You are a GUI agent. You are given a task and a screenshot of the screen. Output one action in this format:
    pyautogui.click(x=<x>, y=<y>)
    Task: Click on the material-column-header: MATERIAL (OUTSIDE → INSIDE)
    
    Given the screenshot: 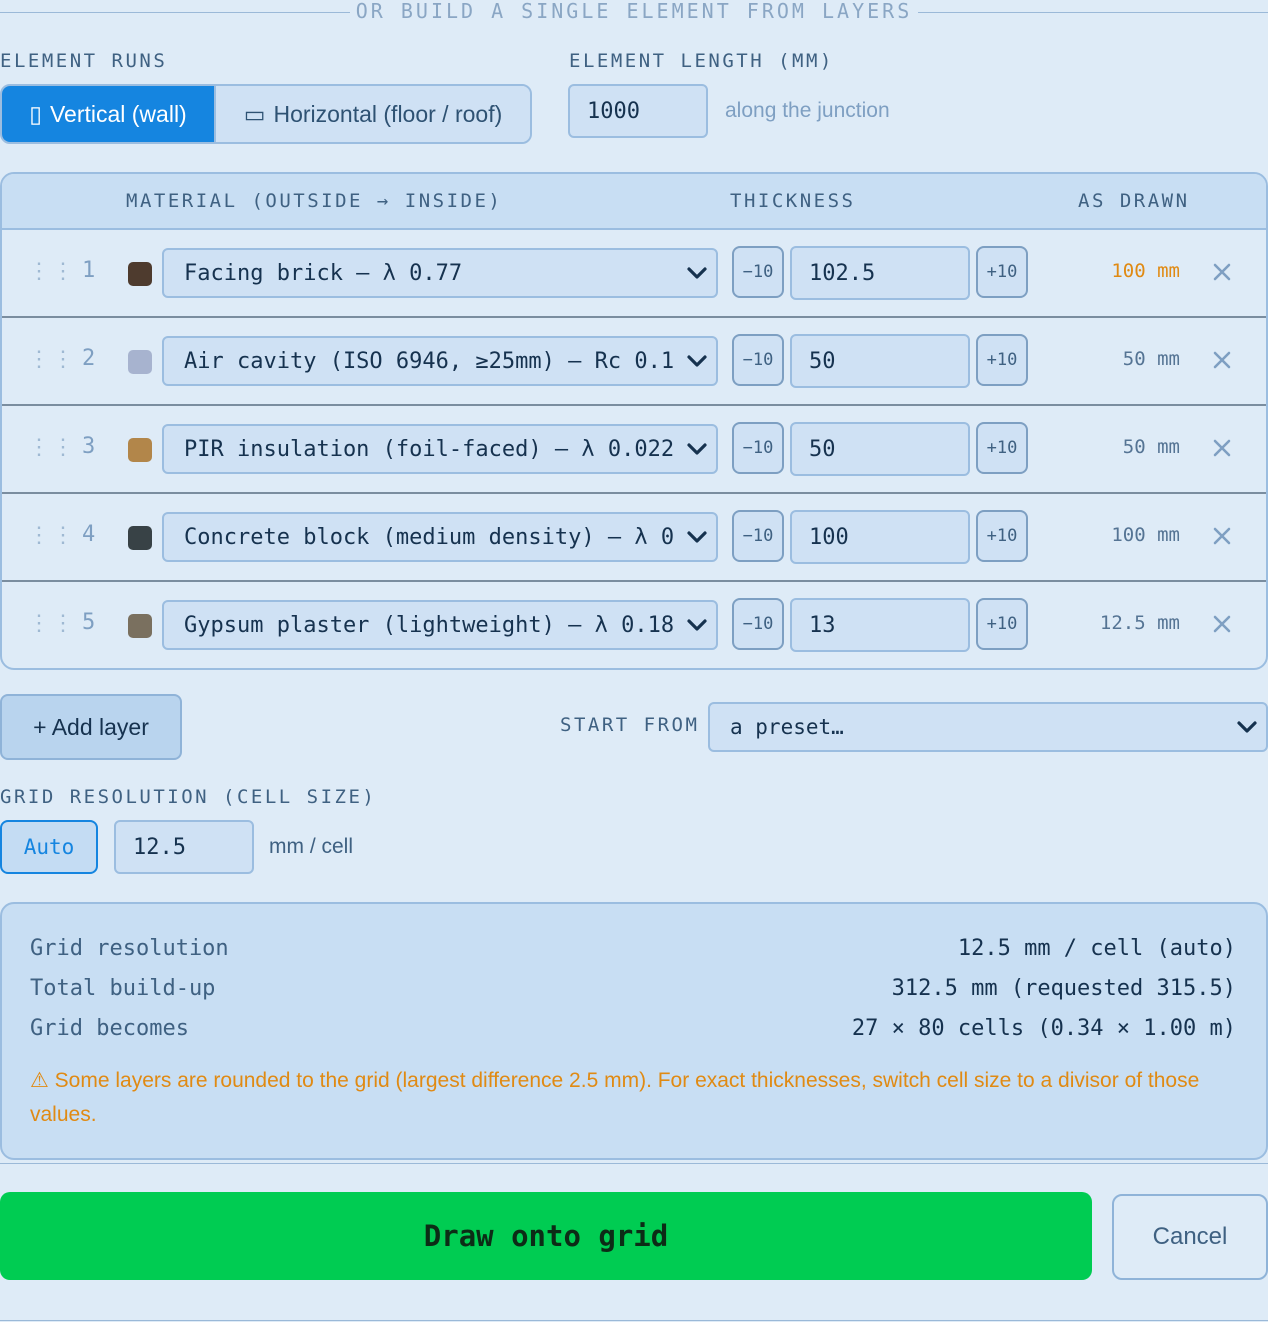 What is the action you would take?
    pyautogui.click(x=314, y=201)
    